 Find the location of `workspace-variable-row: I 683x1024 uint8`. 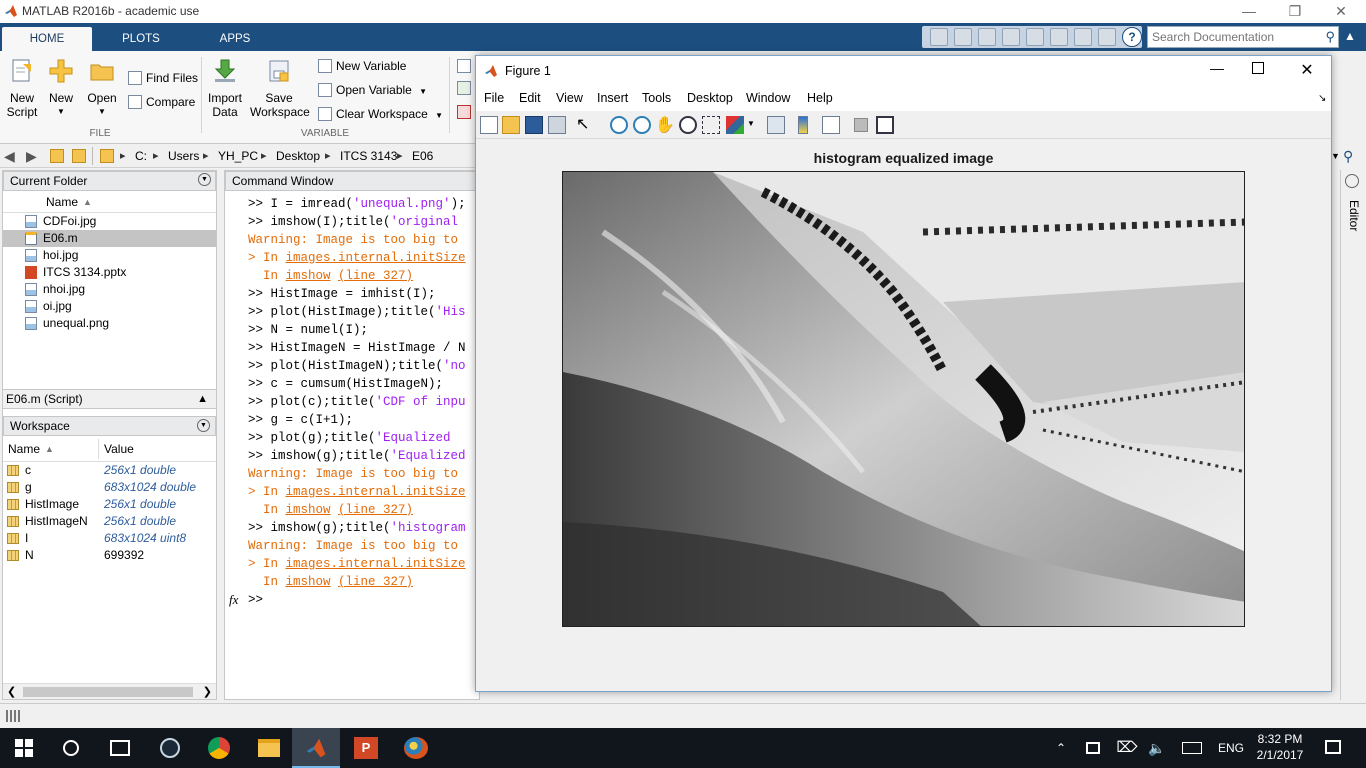

workspace-variable-row: I 683x1024 uint8 is located at coordinates (109, 538).